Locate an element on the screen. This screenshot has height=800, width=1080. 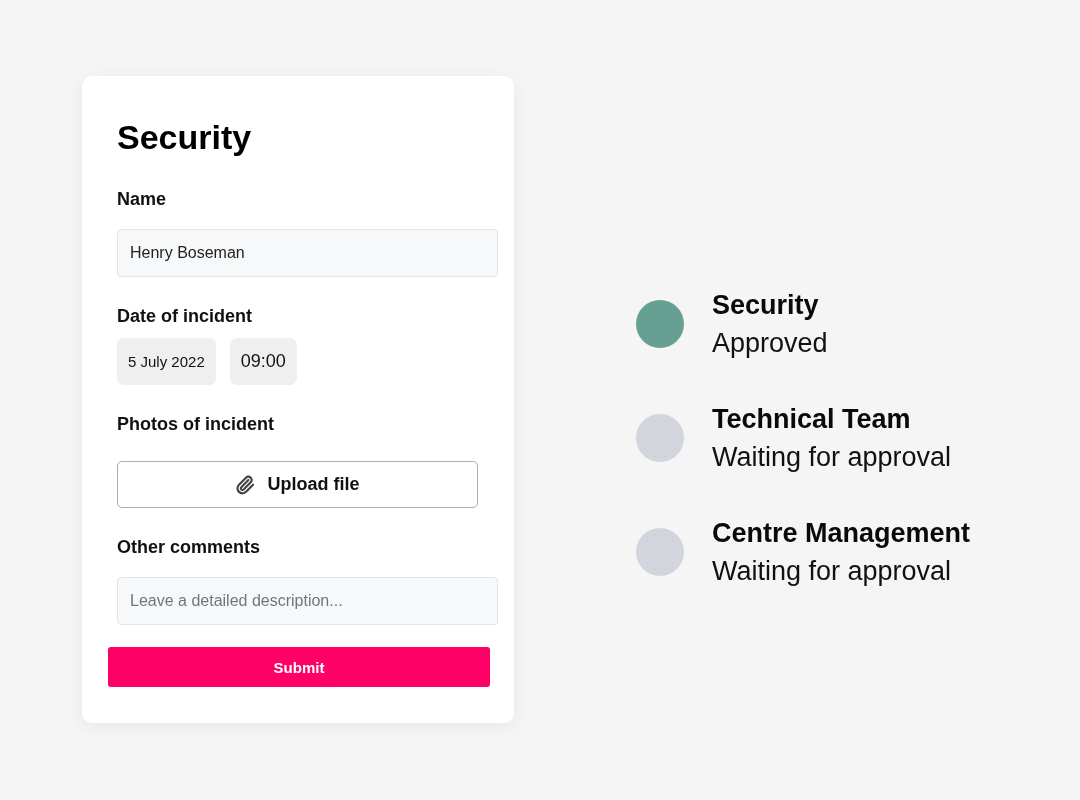
time-field: 09:00 is located at coordinates (263, 361).